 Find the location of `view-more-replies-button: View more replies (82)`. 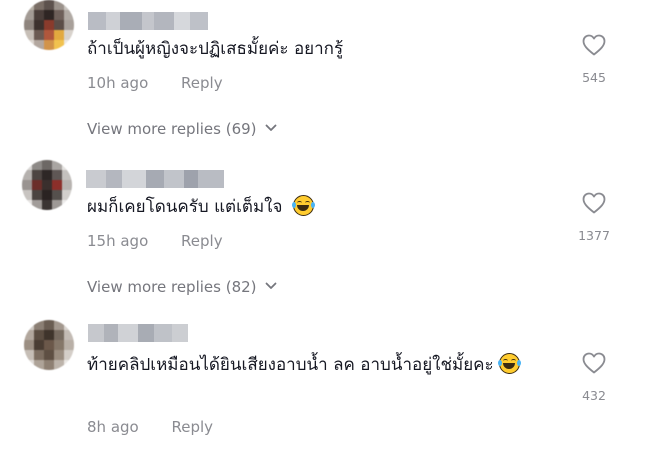

view-more-replies-button: View more replies (82) is located at coordinates (182, 287).